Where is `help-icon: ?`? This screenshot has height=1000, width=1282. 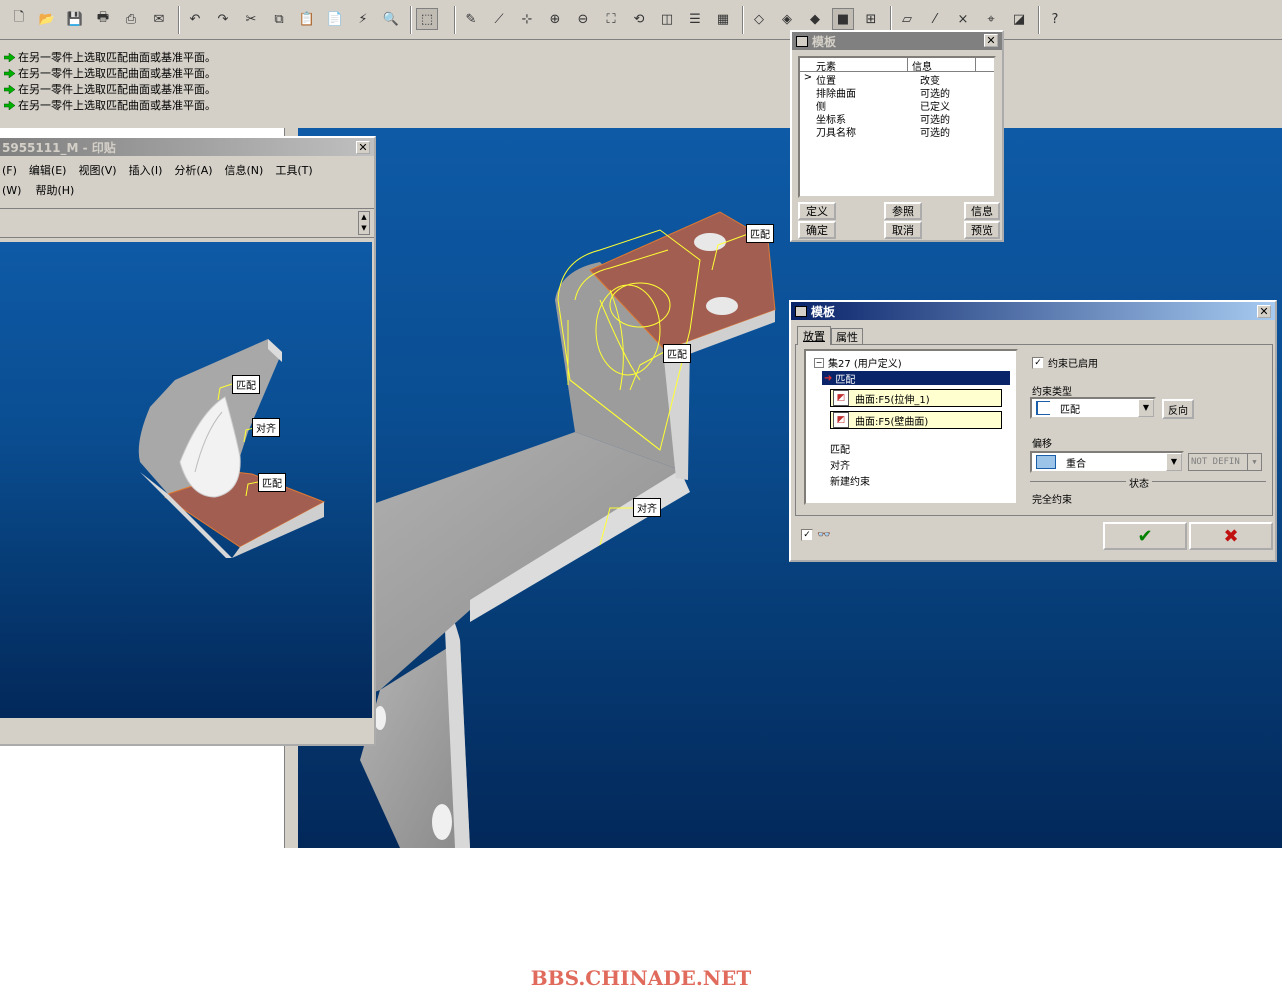
help-icon: ? is located at coordinates (1055, 19).